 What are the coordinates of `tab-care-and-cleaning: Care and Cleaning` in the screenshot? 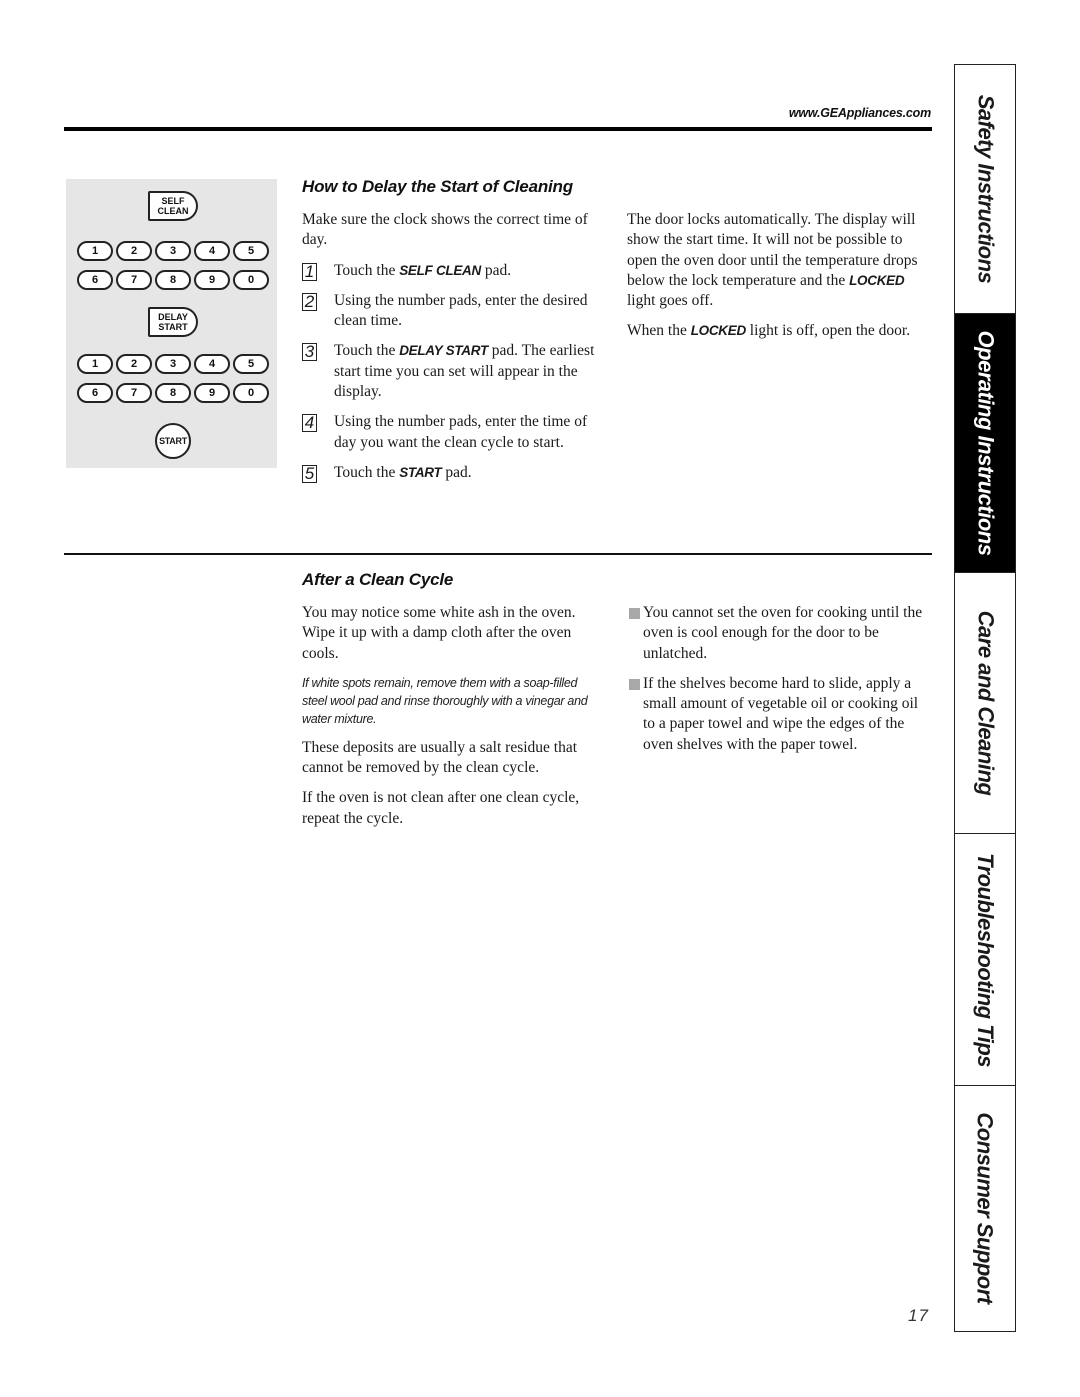 It's located at (985, 703).